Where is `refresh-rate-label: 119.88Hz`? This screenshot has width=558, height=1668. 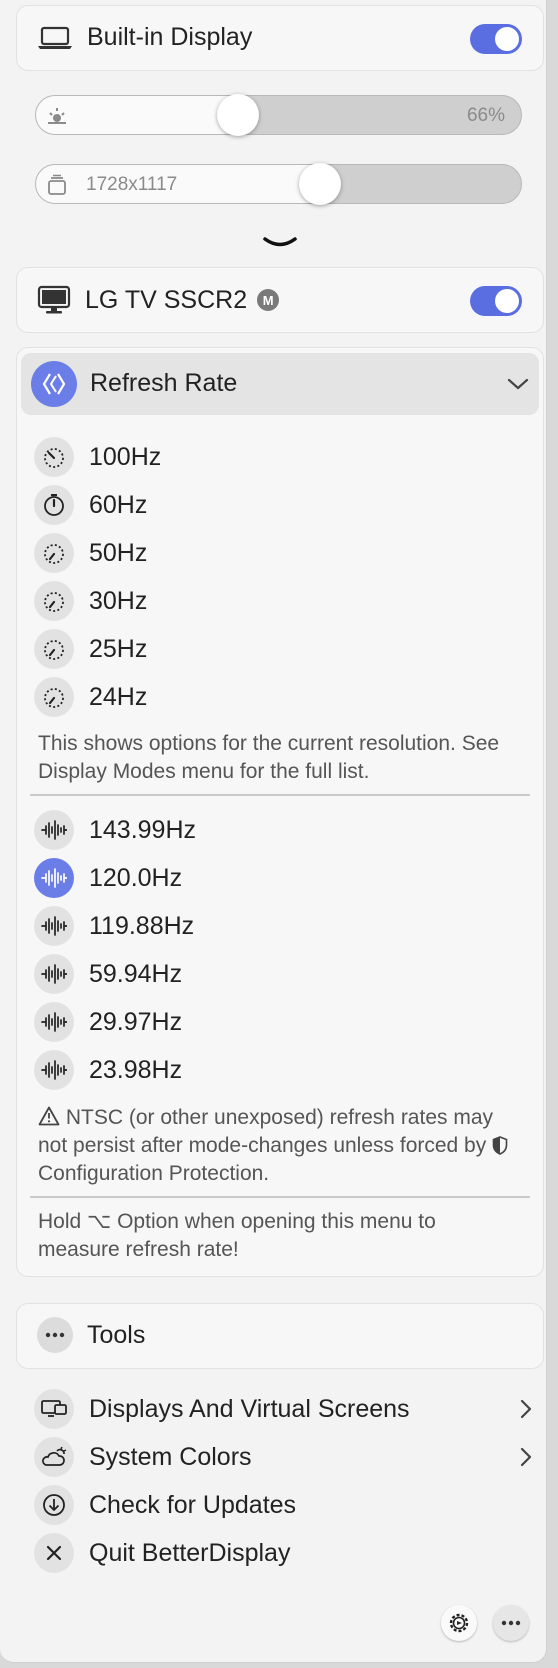 refresh-rate-label: 119.88Hz is located at coordinates (142, 925).